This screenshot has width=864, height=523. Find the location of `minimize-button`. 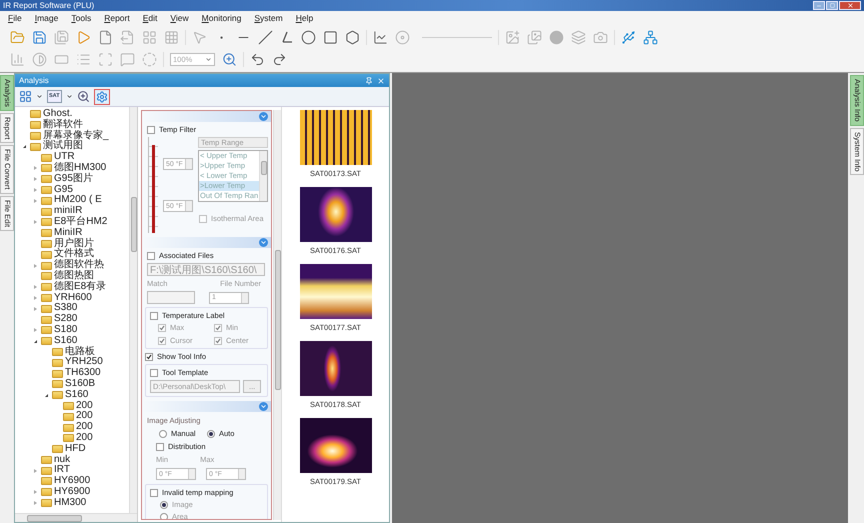

minimize-button is located at coordinates (819, 5).